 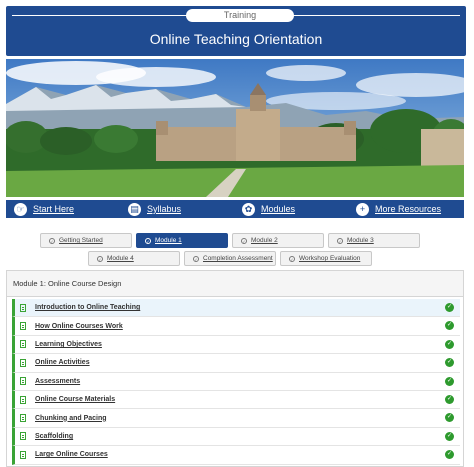 What do you see at coordinates (236, 418) in the screenshot?
I see `module-item: Chunking and Pacing ✓` at bounding box center [236, 418].